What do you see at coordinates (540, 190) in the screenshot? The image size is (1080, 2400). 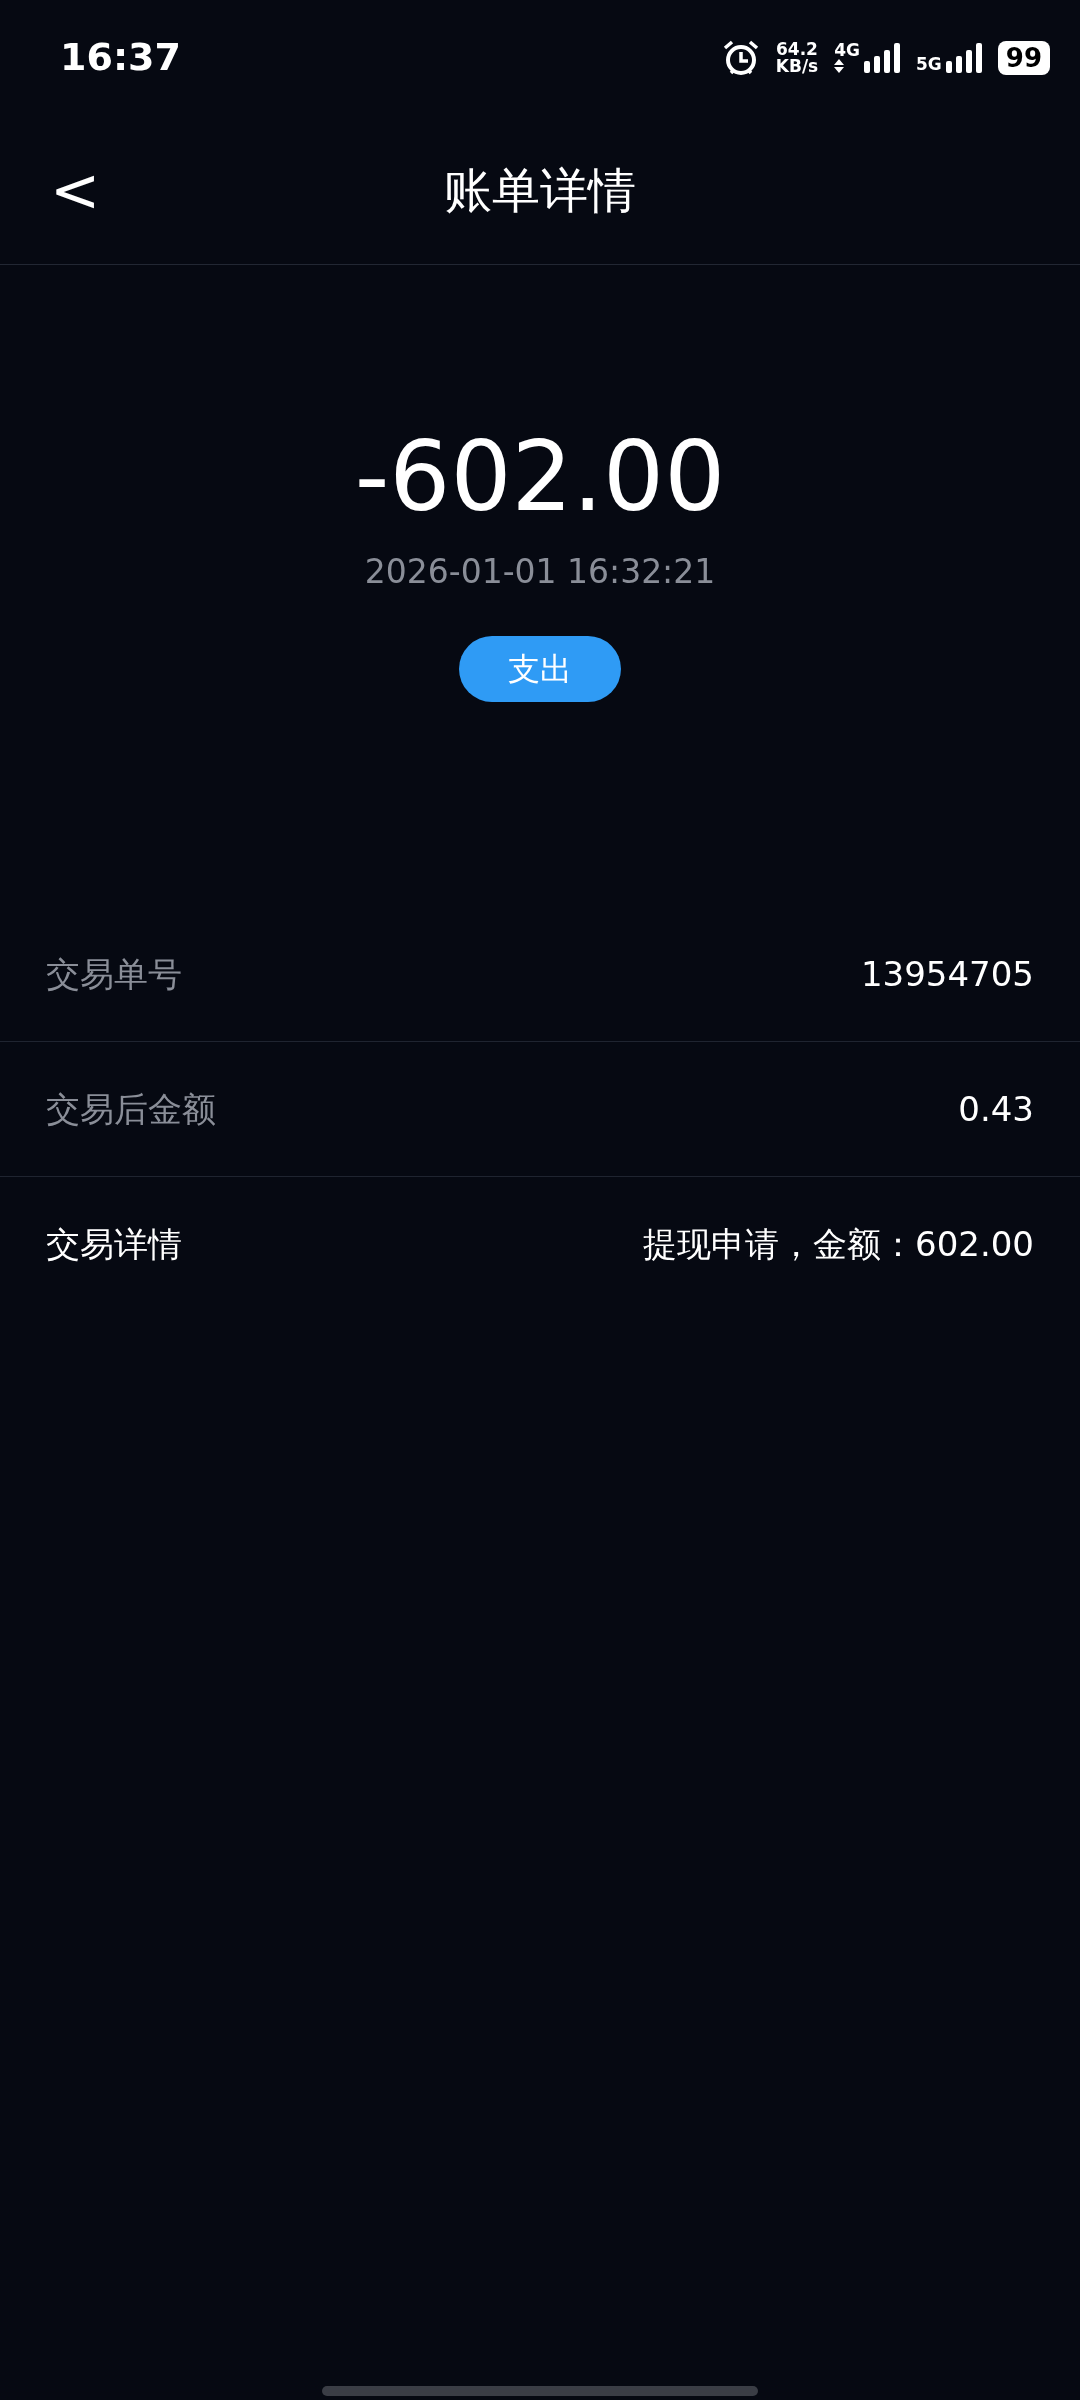 I see `page-title: 账单详情` at bounding box center [540, 190].